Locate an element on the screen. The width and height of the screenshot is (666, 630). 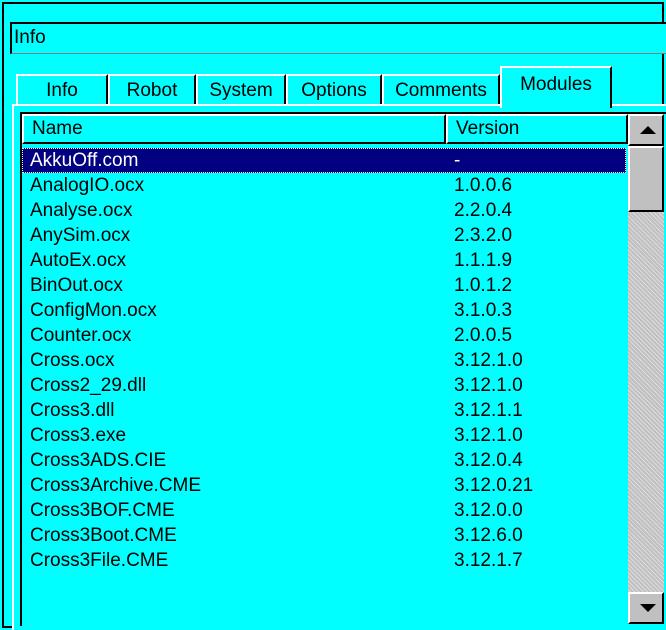
module-version: 2.2.0.4 is located at coordinates (483, 210).